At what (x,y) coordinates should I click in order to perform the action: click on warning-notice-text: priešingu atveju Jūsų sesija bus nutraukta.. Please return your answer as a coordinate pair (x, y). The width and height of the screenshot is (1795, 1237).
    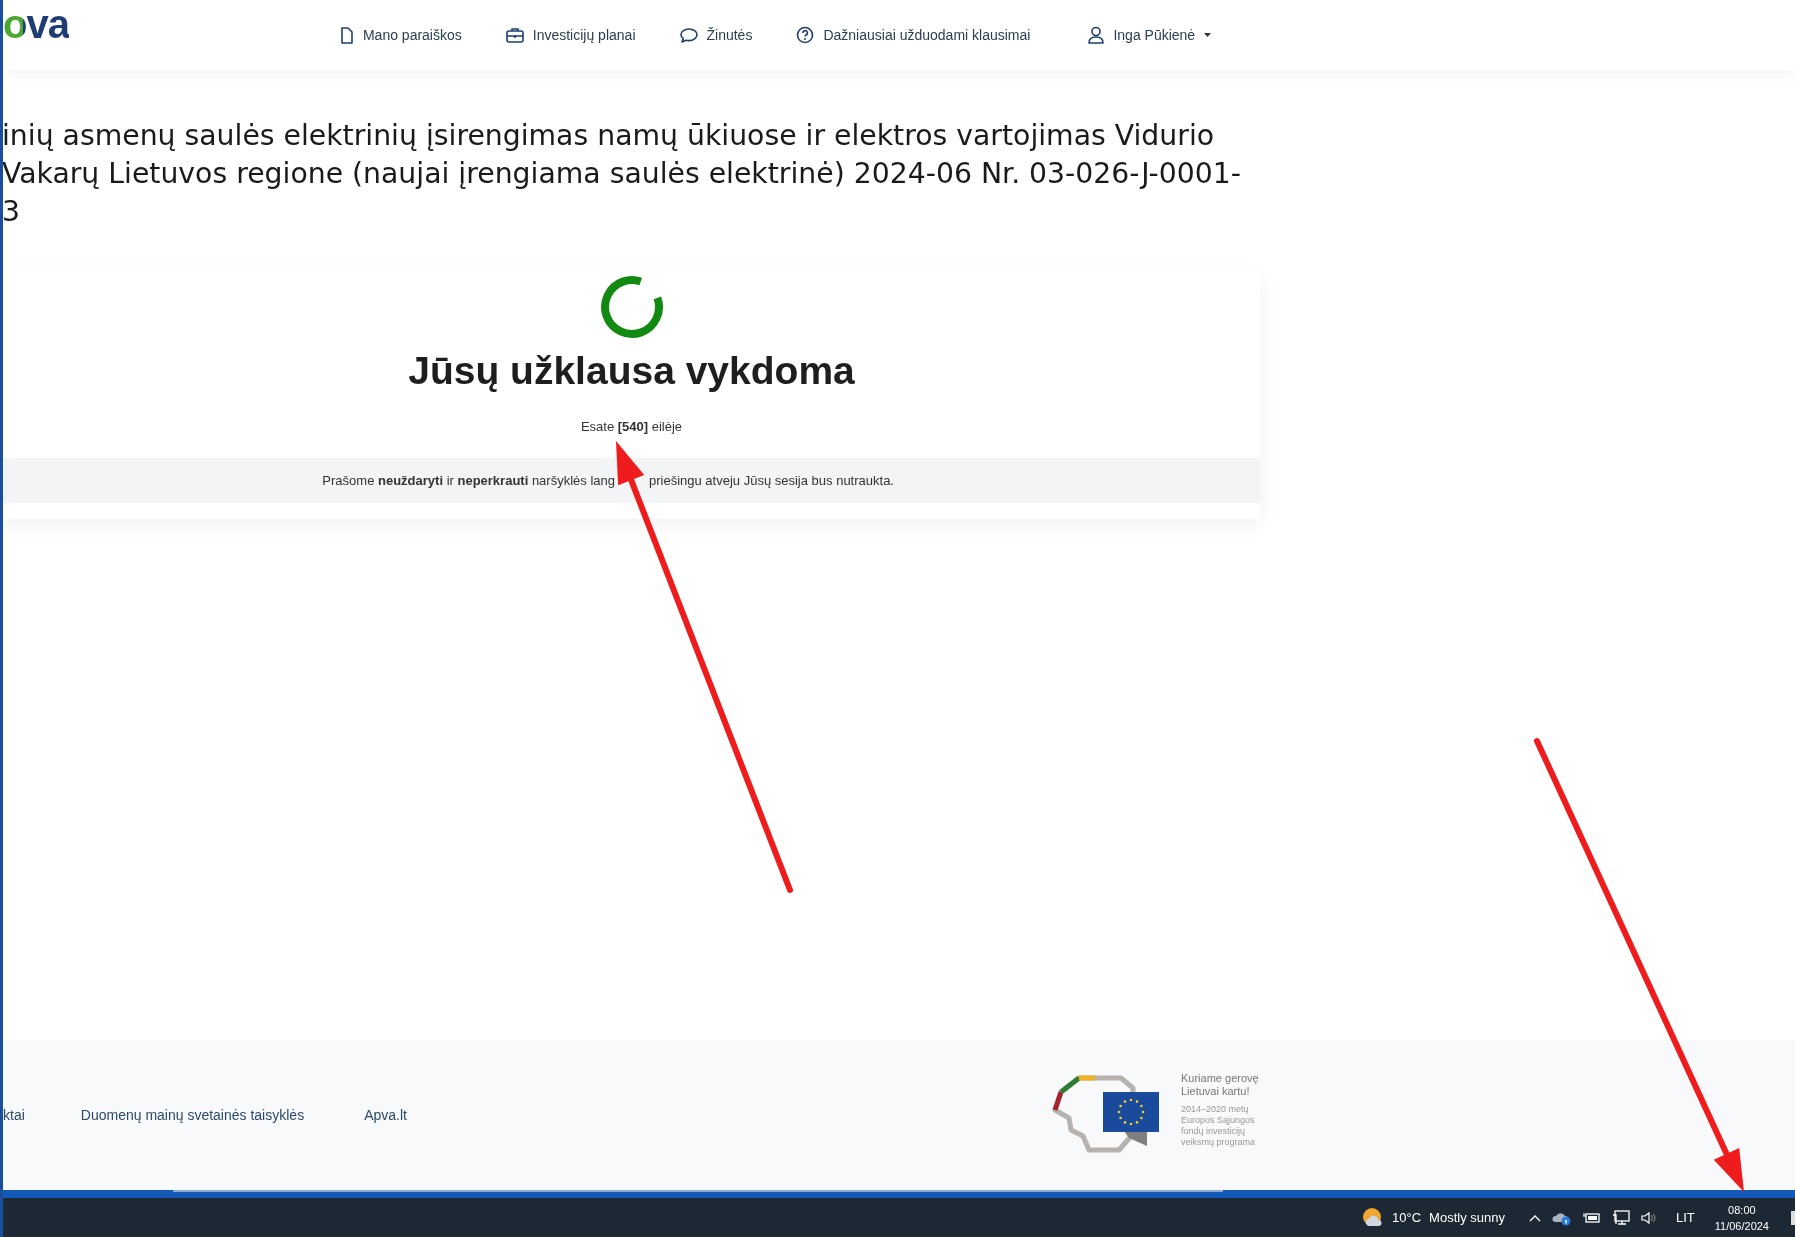
    Looking at the image, I should click on (772, 480).